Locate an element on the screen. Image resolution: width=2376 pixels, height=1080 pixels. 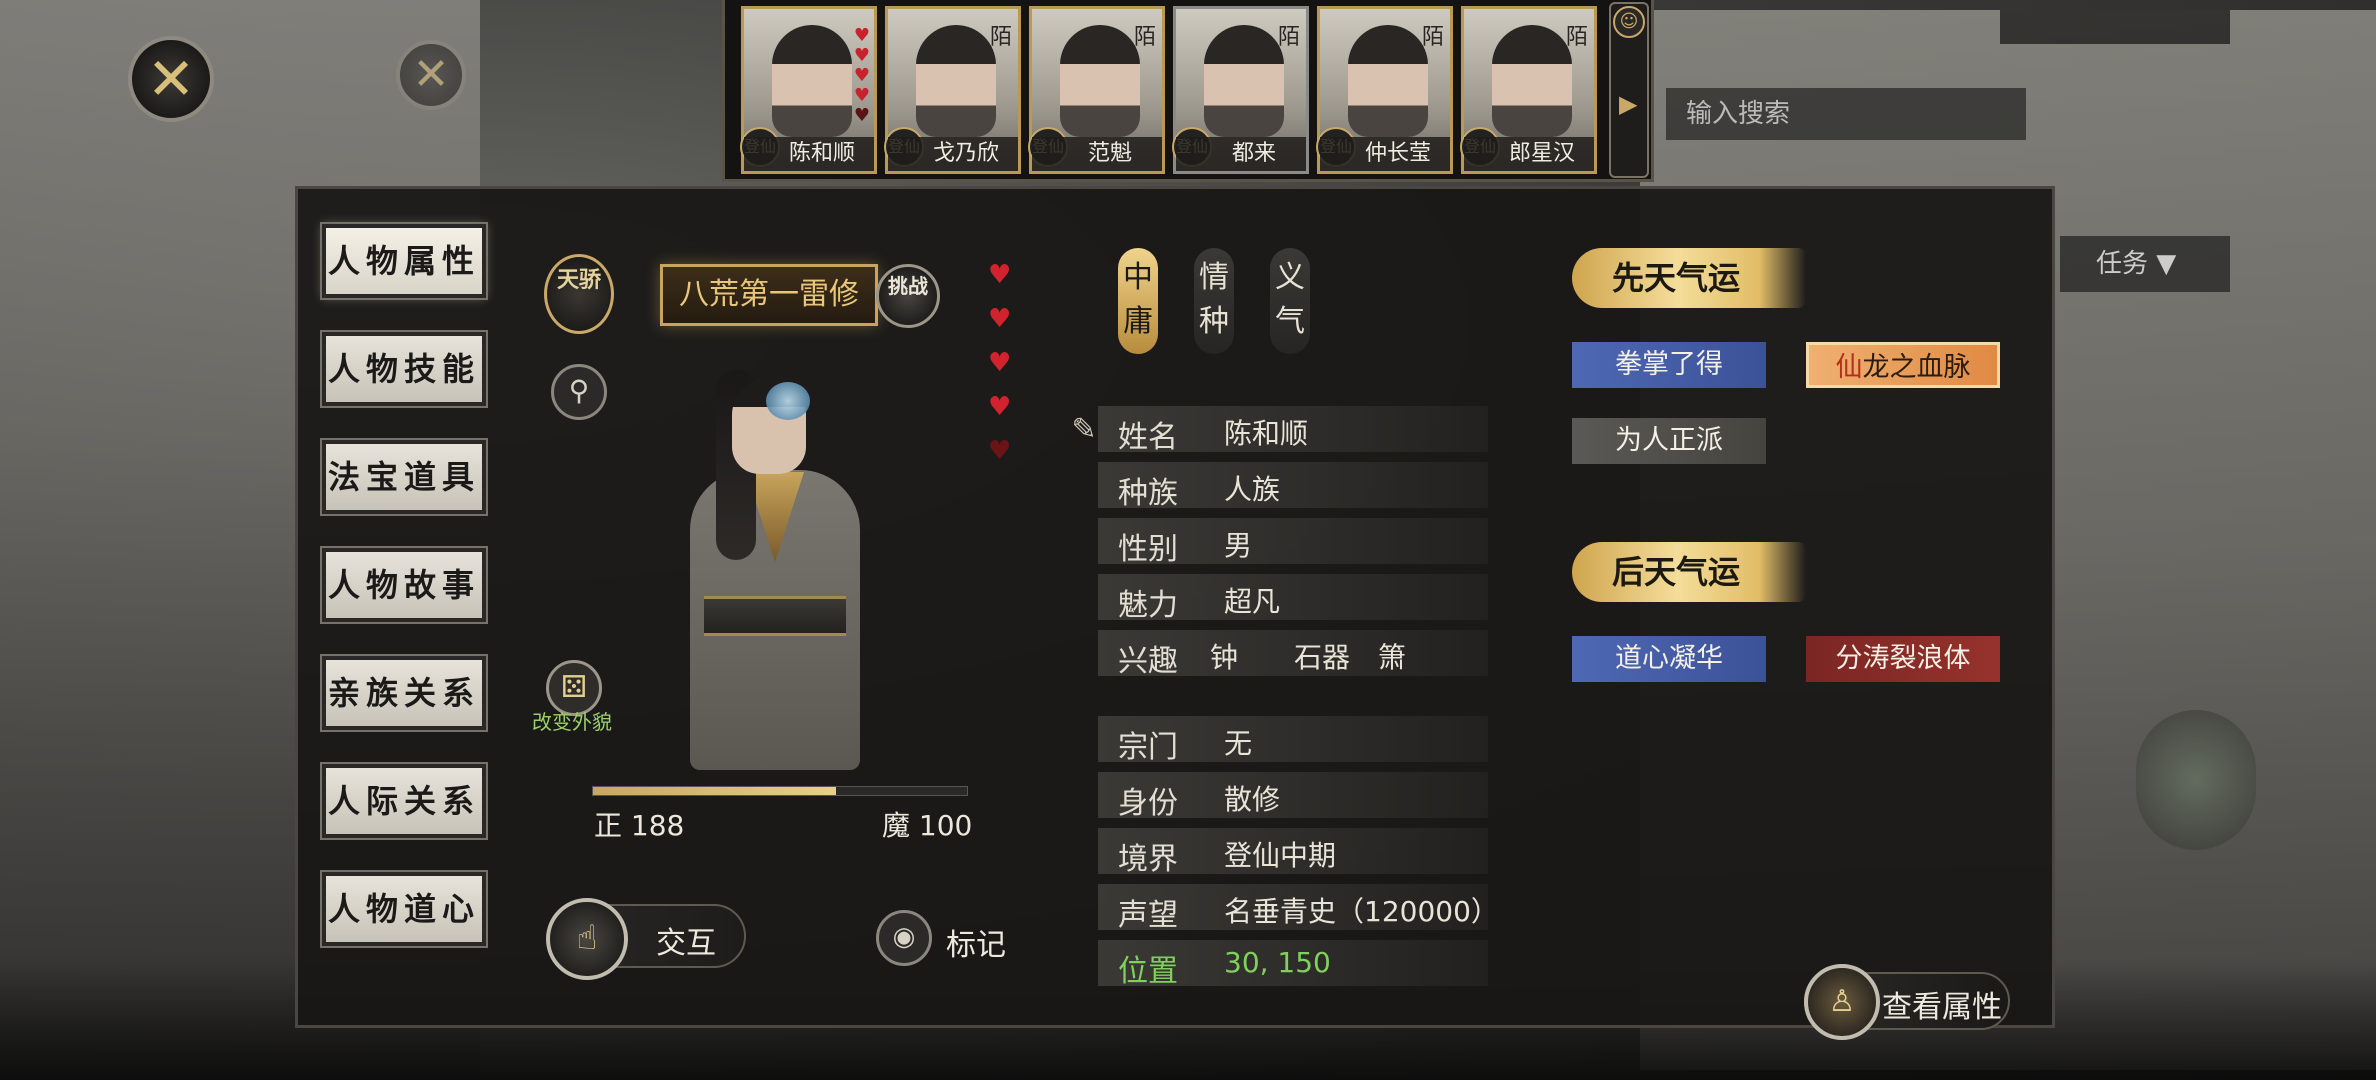
info-key: 性别 is located at coordinates (1148, 549).